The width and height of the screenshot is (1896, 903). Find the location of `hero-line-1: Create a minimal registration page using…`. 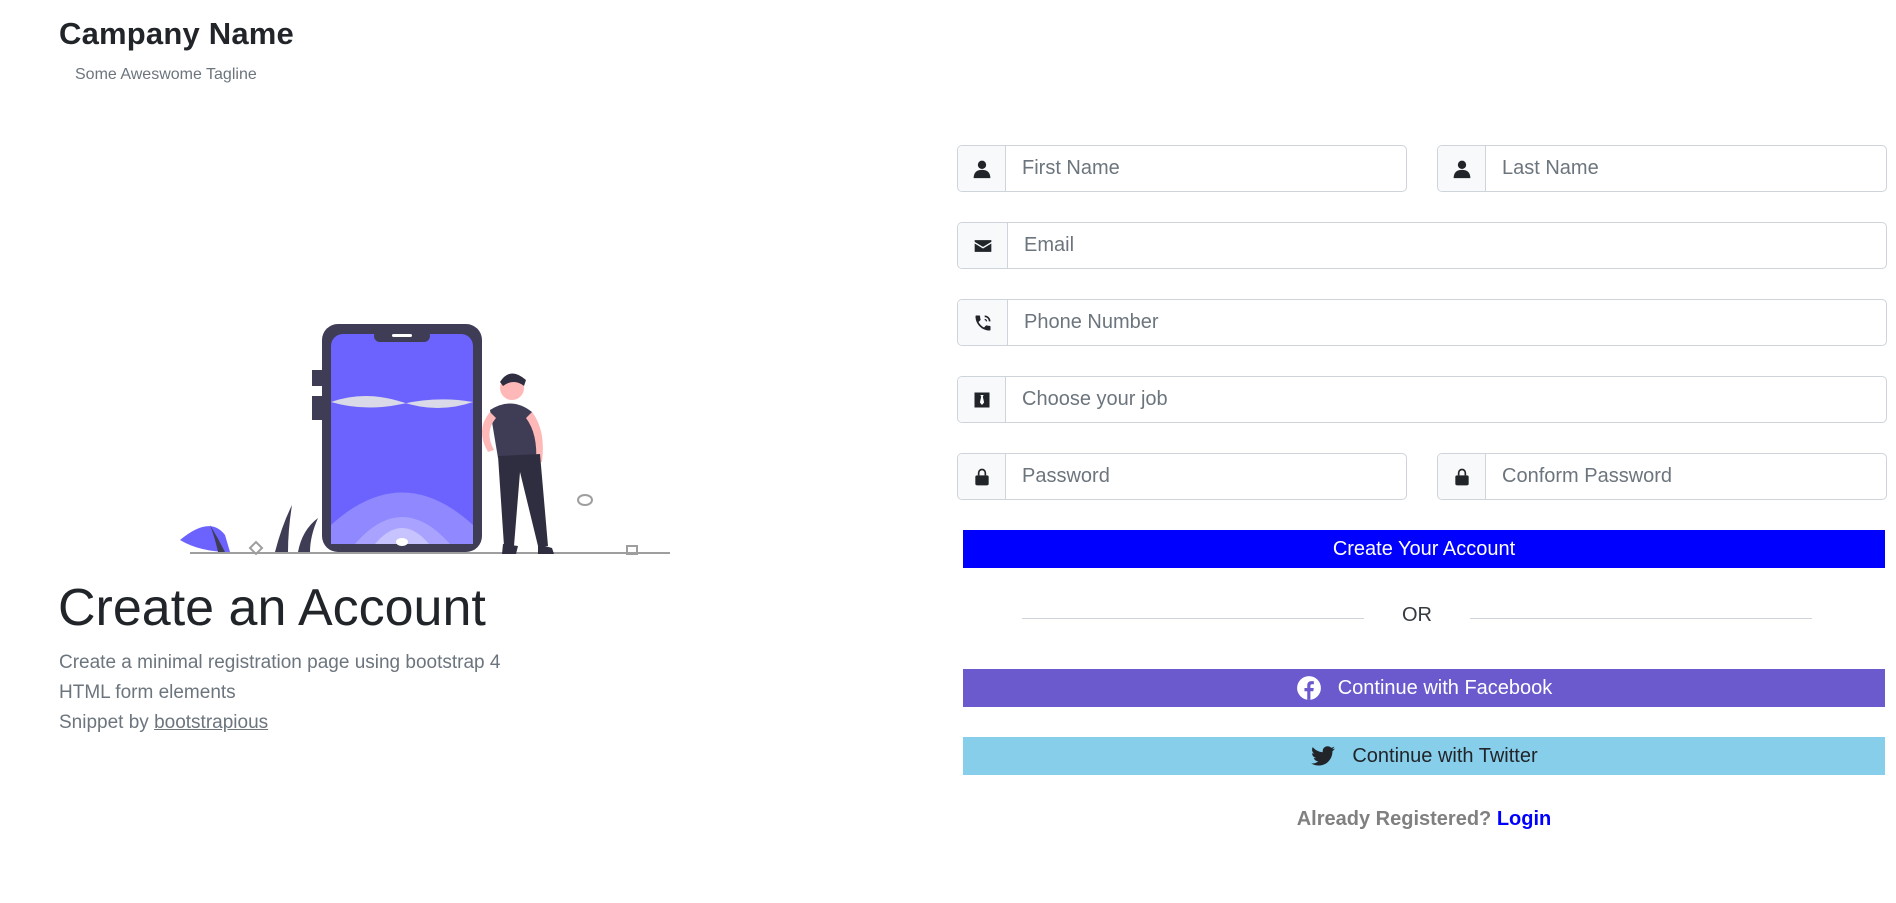

hero-line-1: Create a minimal registration page using… is located at coordinates (280, 662).